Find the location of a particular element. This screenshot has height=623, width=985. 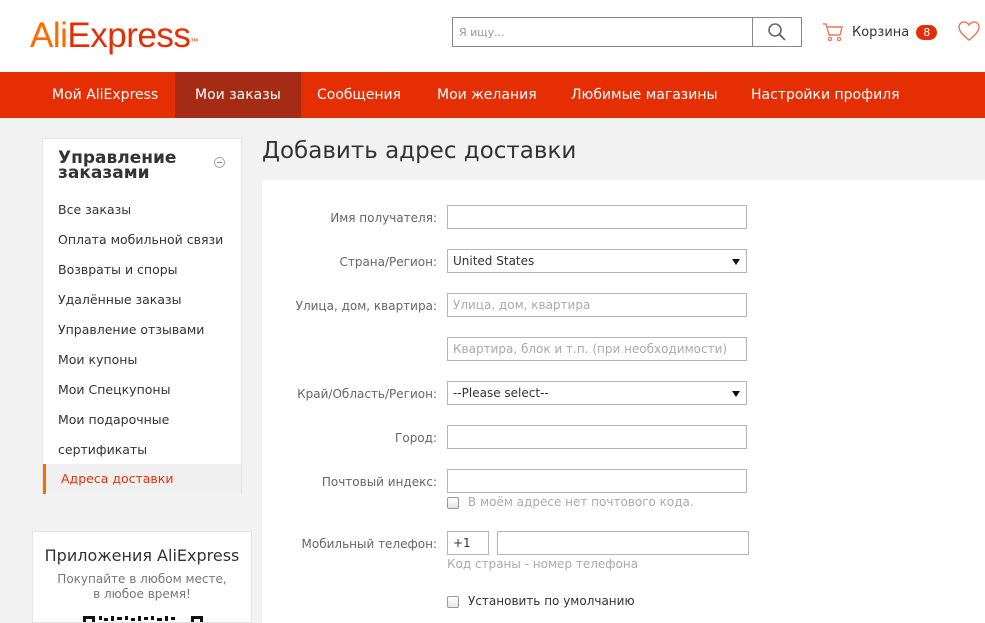

region-select: --Please select-- is located at coordinates (597, 393).